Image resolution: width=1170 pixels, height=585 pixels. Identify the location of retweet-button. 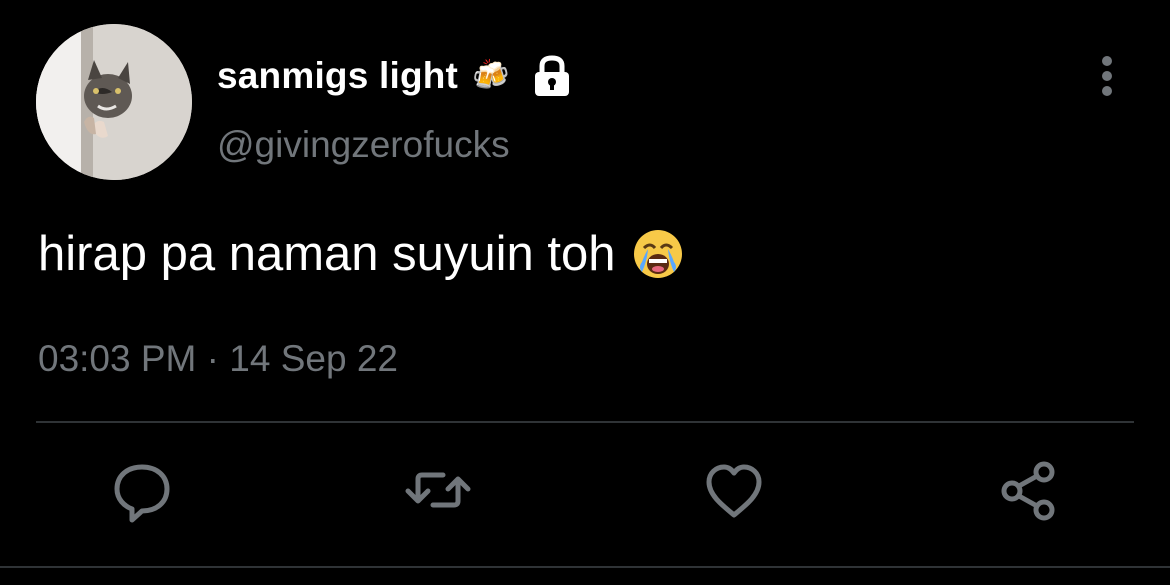
(438, 490).